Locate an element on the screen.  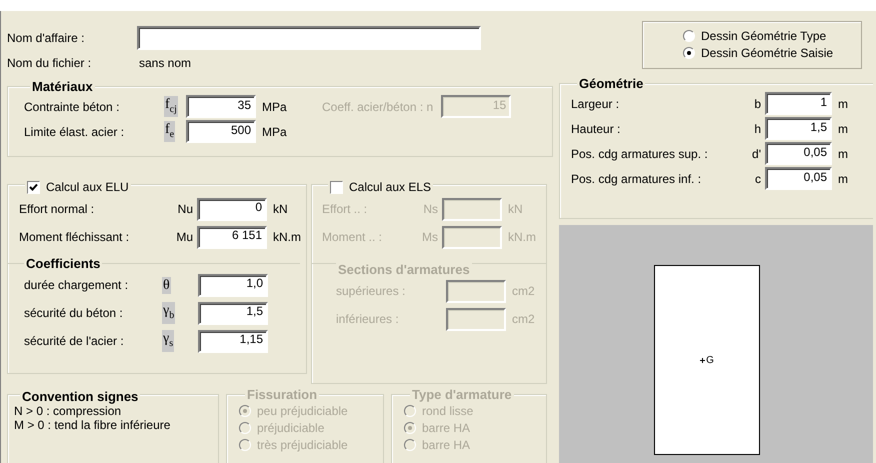
symbol-label: c is located at coordinates (758, 179).